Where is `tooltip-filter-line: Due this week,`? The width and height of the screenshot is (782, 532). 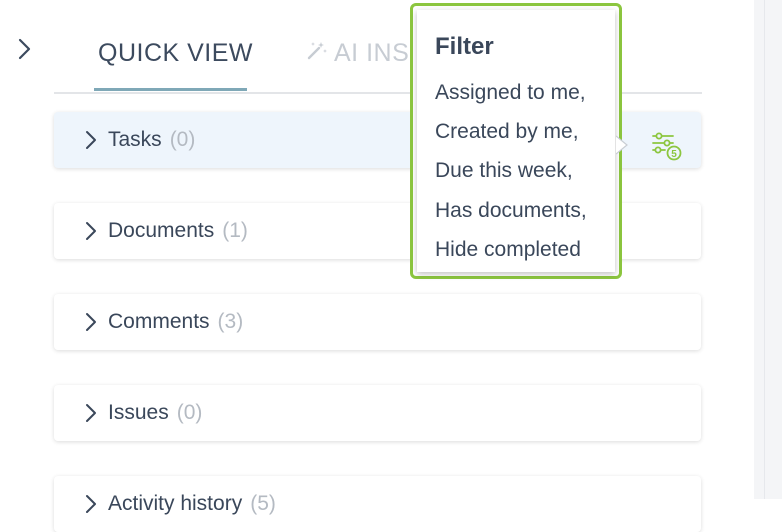 tooltip-filter-line: Due this week, is located at coordinates (504, 171).